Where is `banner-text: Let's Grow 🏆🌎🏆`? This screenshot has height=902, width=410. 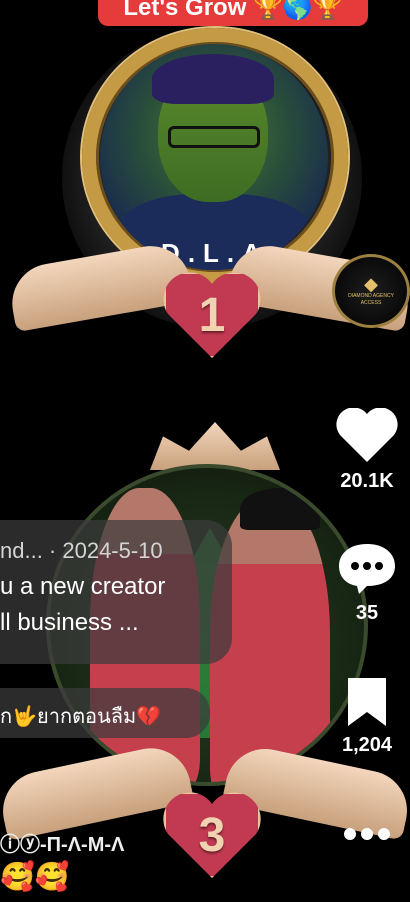 banner-text: Let's Grow 🏆🌎🏆 is located at coordinates (233, 10).